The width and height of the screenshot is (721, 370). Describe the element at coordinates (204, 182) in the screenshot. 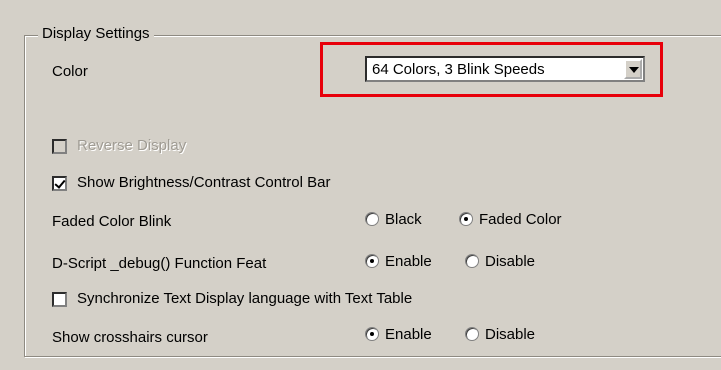

I see `brightness-bar-label: Show Brightness/Contrast Control Bar` at that location.